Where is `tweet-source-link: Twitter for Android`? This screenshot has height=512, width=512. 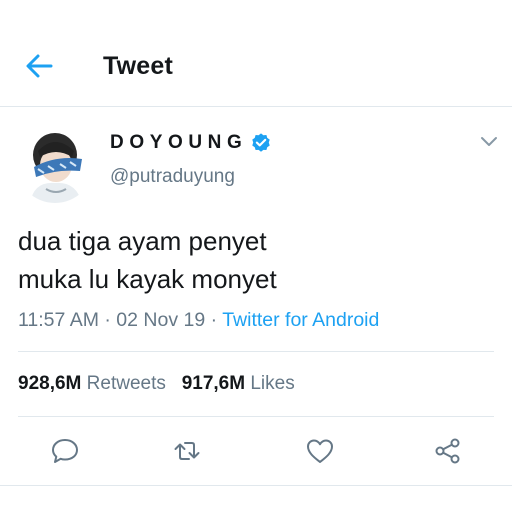 tweet-source-link: Twitter for Android is located at coordinates (300, 320).